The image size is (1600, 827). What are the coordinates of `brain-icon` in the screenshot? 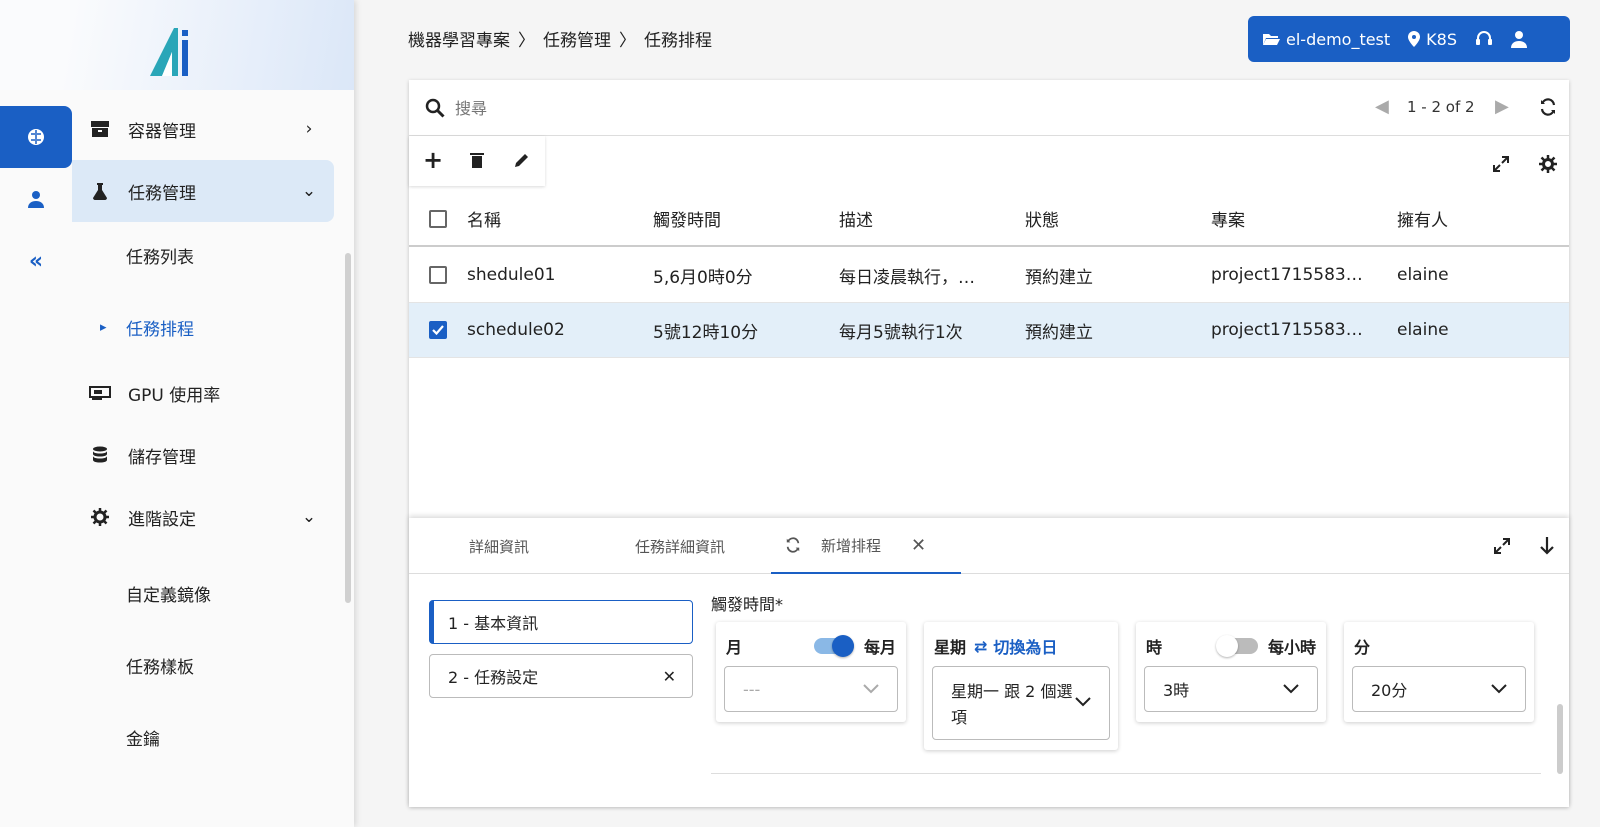 It's located at (36, 137).